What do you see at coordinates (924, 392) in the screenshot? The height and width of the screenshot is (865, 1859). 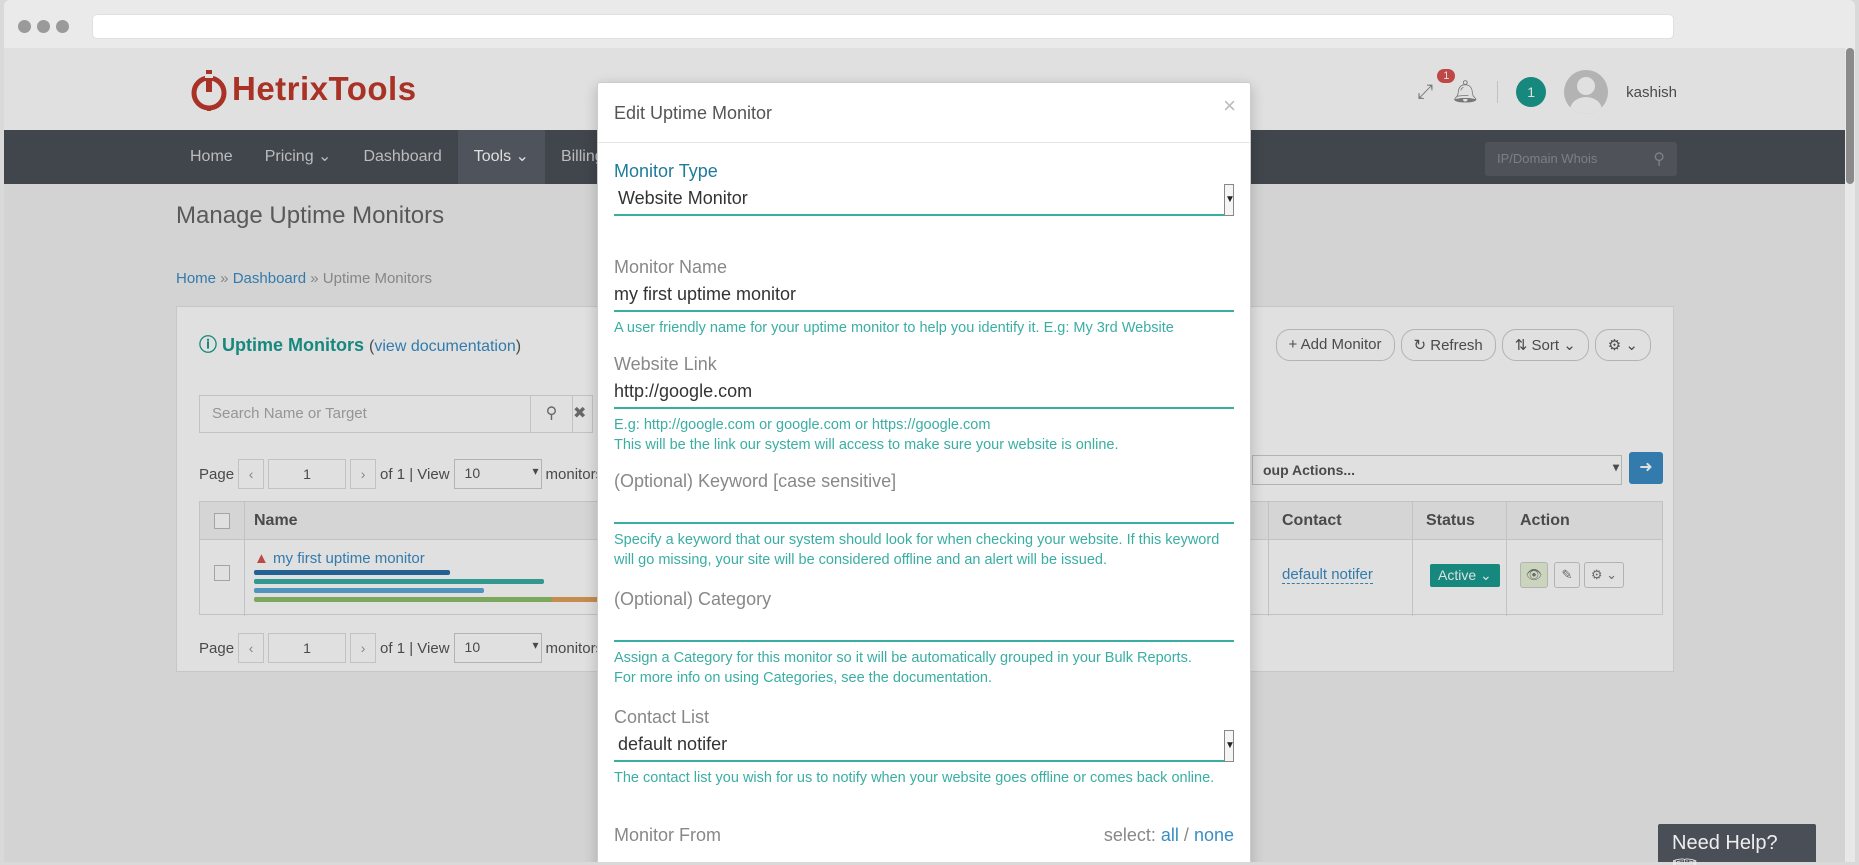 I see `website-link-input: http://google.com` at bounding box center [924, 392].